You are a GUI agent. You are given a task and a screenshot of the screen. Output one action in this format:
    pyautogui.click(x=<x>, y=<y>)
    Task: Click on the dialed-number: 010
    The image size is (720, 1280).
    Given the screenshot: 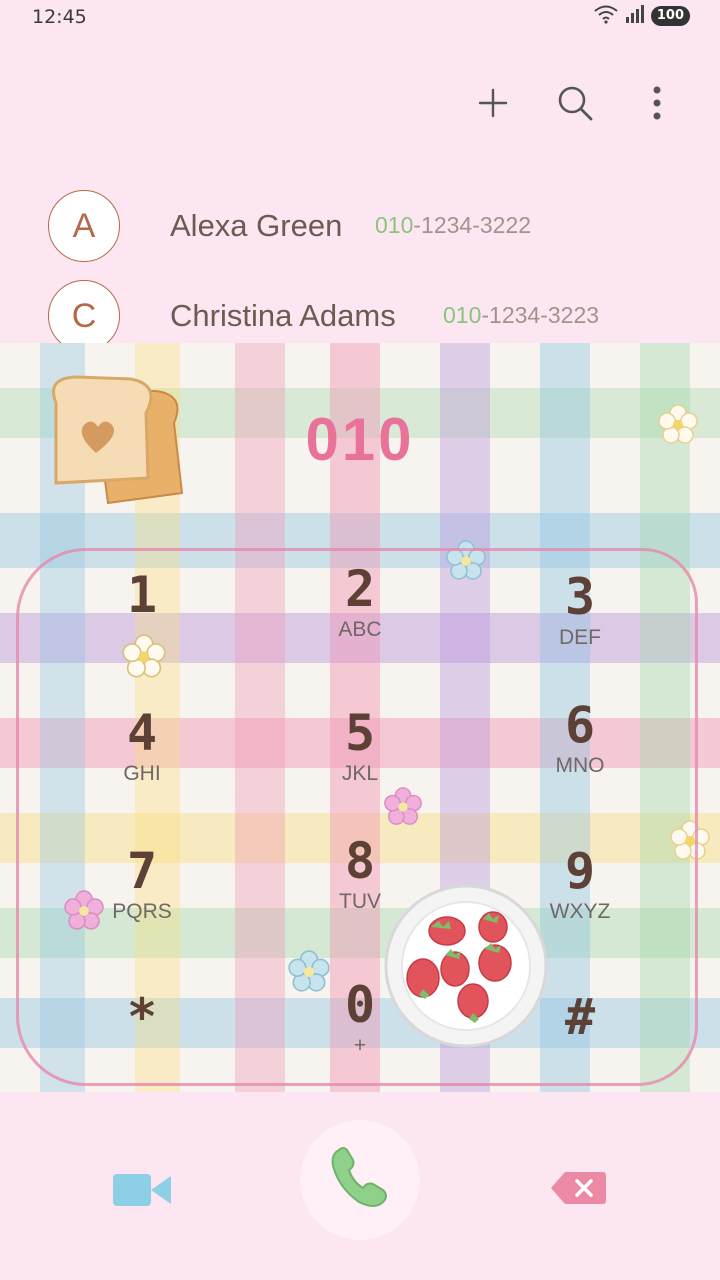 What is the action you would take?
    pyautogui.click(x=360, y=439)
    